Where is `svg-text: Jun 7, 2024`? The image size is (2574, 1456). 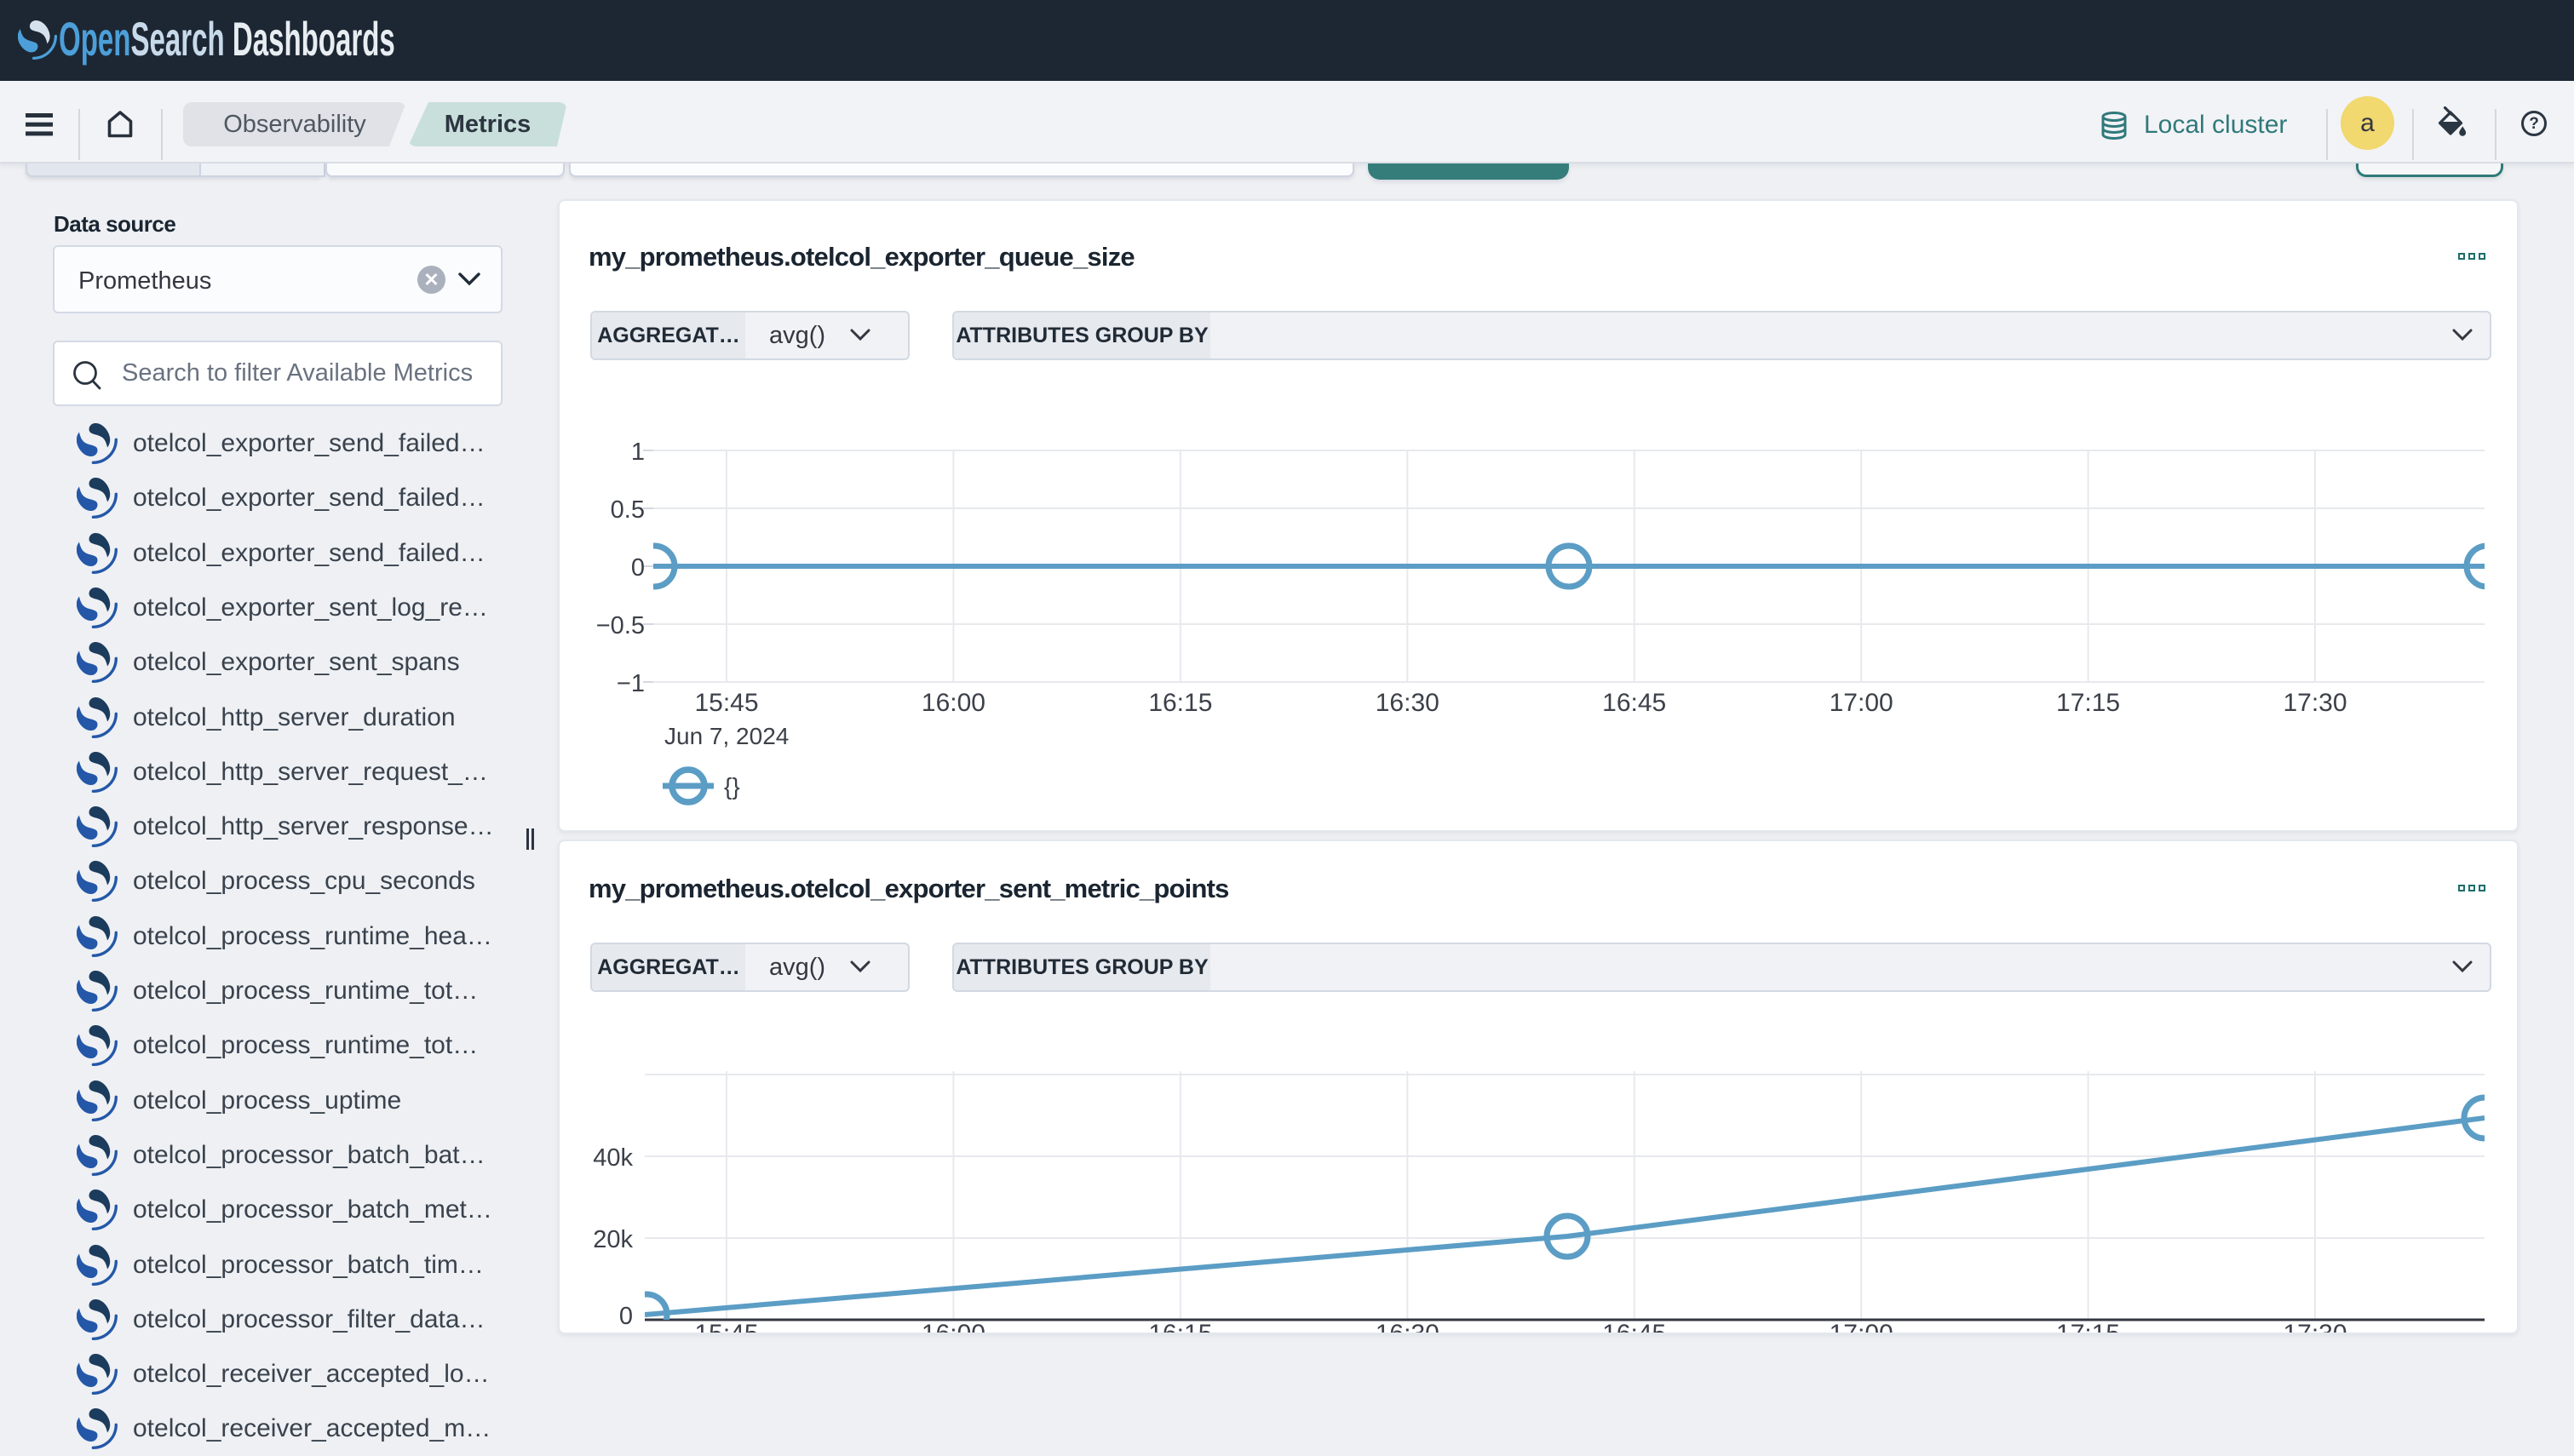 svg-text: Jun 7, 2024 is located at coordinates (726, 736).